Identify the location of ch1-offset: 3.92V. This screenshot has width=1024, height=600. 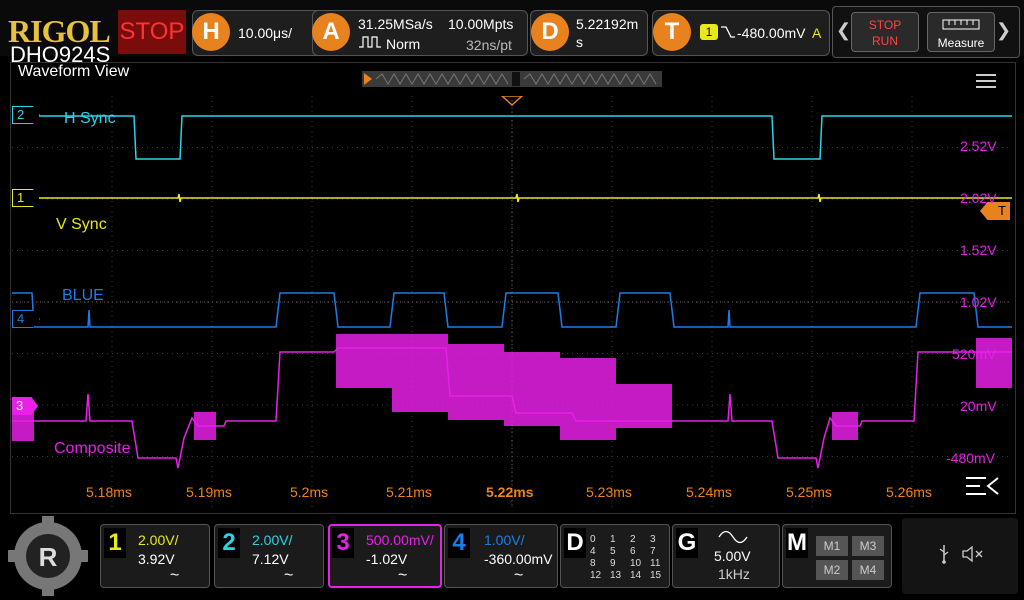
(156, 559).